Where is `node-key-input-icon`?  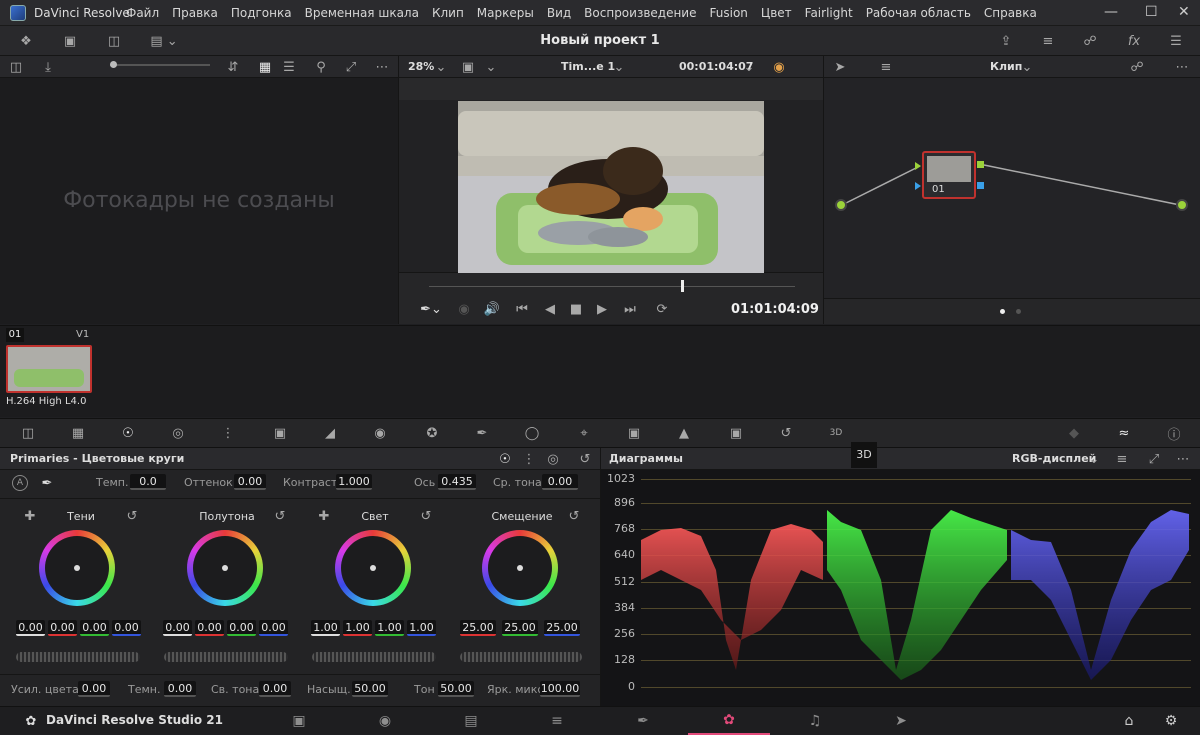
node-key-input-icon is located at coordinates (918, 186).